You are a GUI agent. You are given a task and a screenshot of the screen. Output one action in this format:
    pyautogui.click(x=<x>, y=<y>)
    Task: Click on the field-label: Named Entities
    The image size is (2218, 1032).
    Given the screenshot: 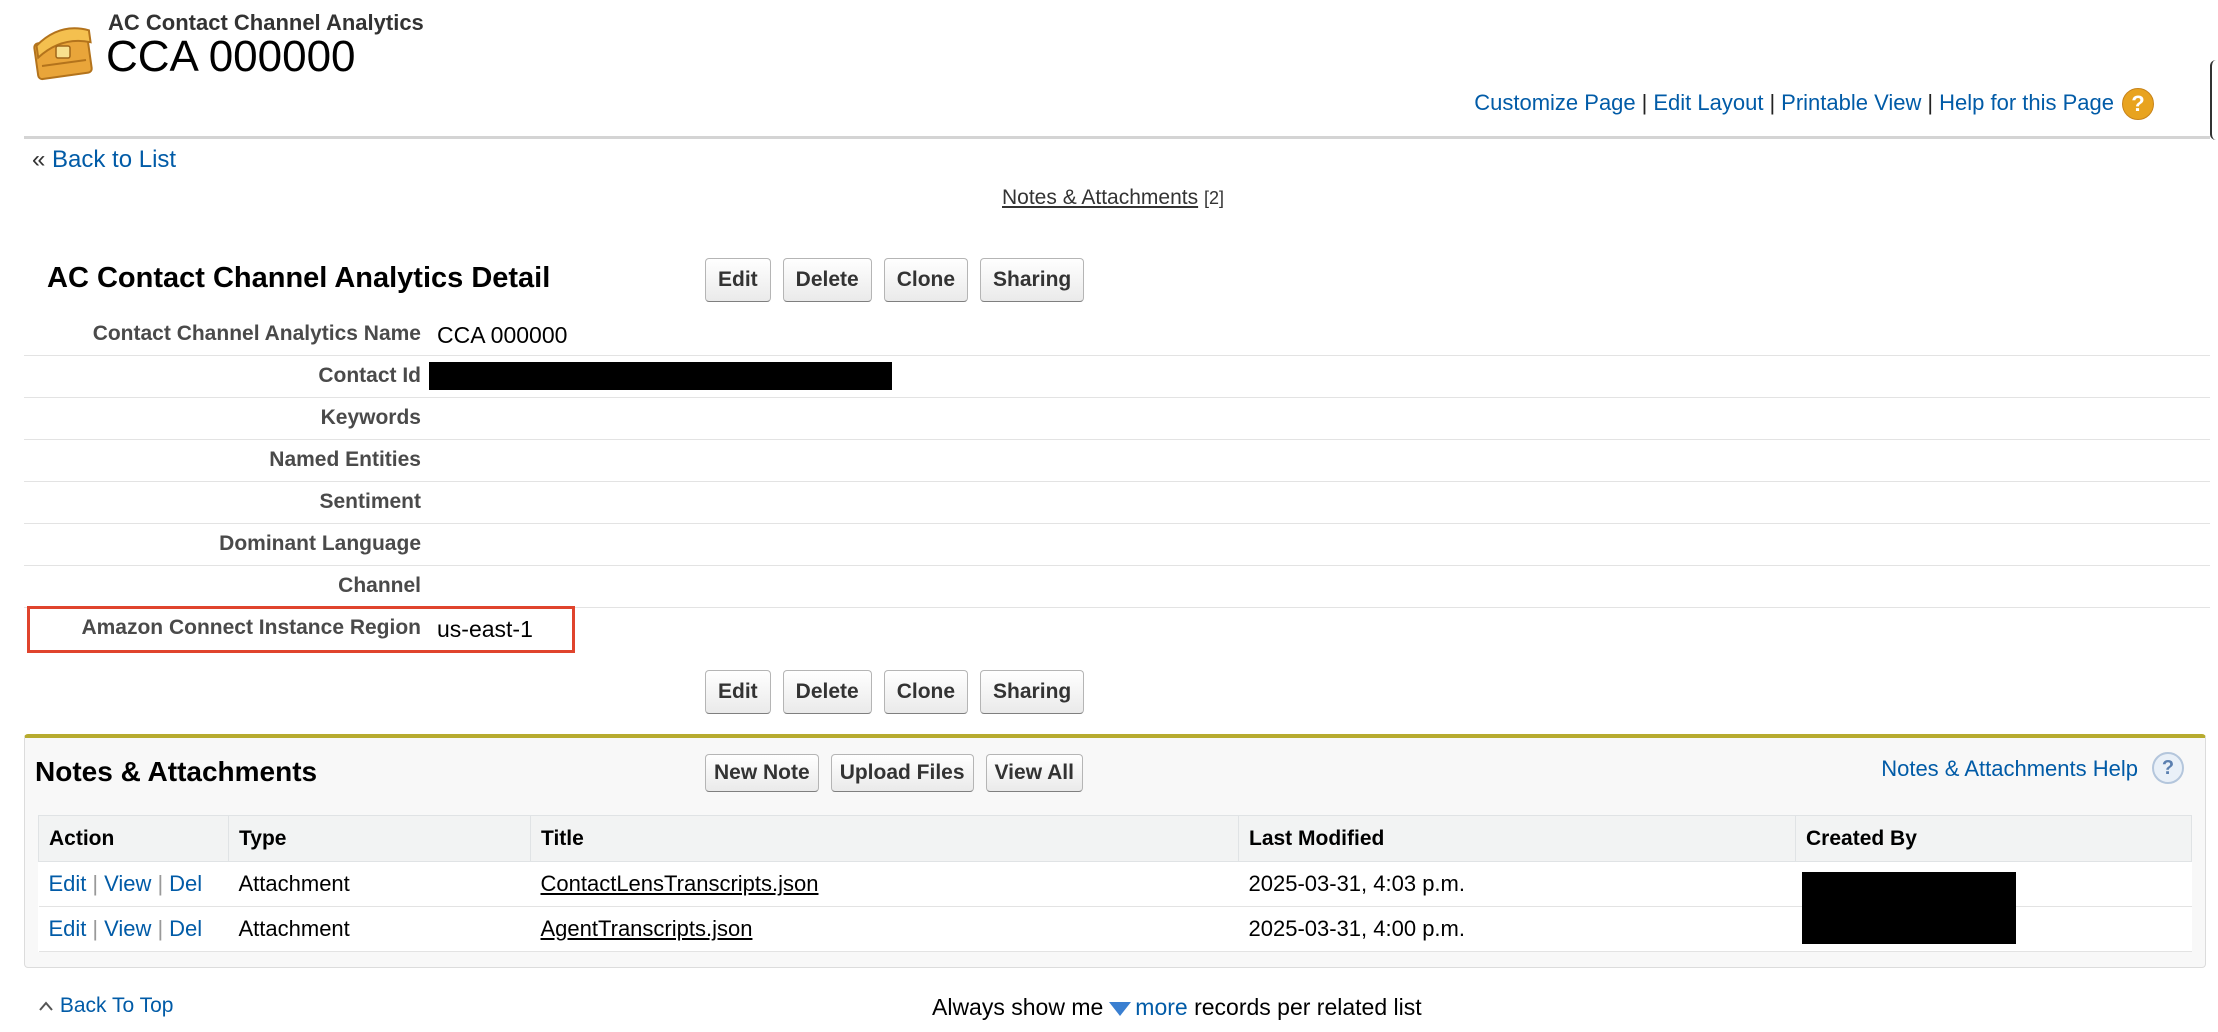 What is the action you would take?
    pyautogui.click(x=345, y=459)
    